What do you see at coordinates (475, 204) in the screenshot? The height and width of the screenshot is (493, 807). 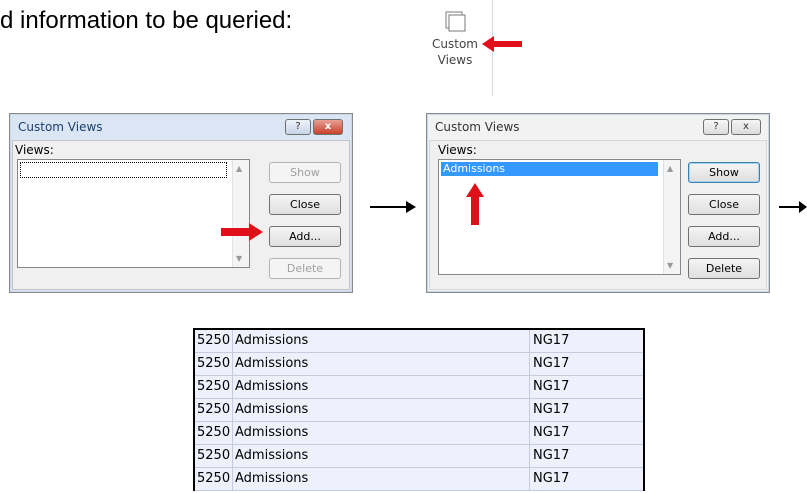 I see `red-up-arrow-icon` at bounding box center [475, 204].